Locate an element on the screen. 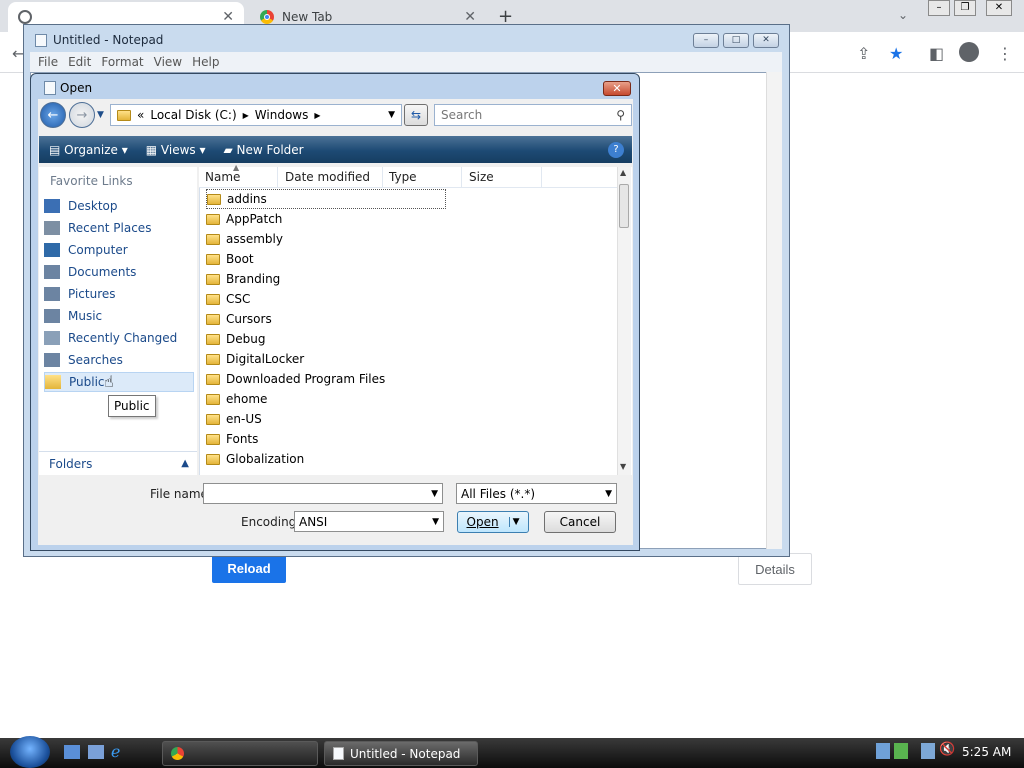  taskbar-clock: 5:25 AM is located at coordinates (986, 752).